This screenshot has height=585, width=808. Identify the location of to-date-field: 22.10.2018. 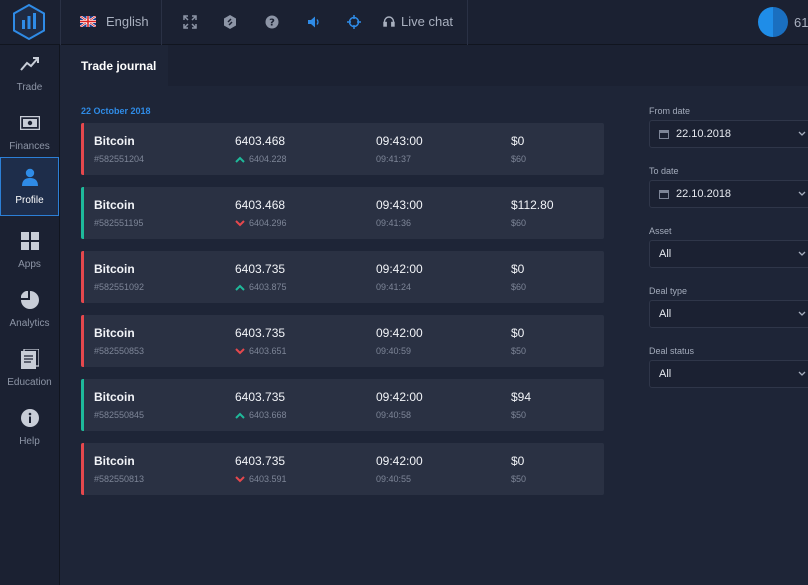
(728, 194).